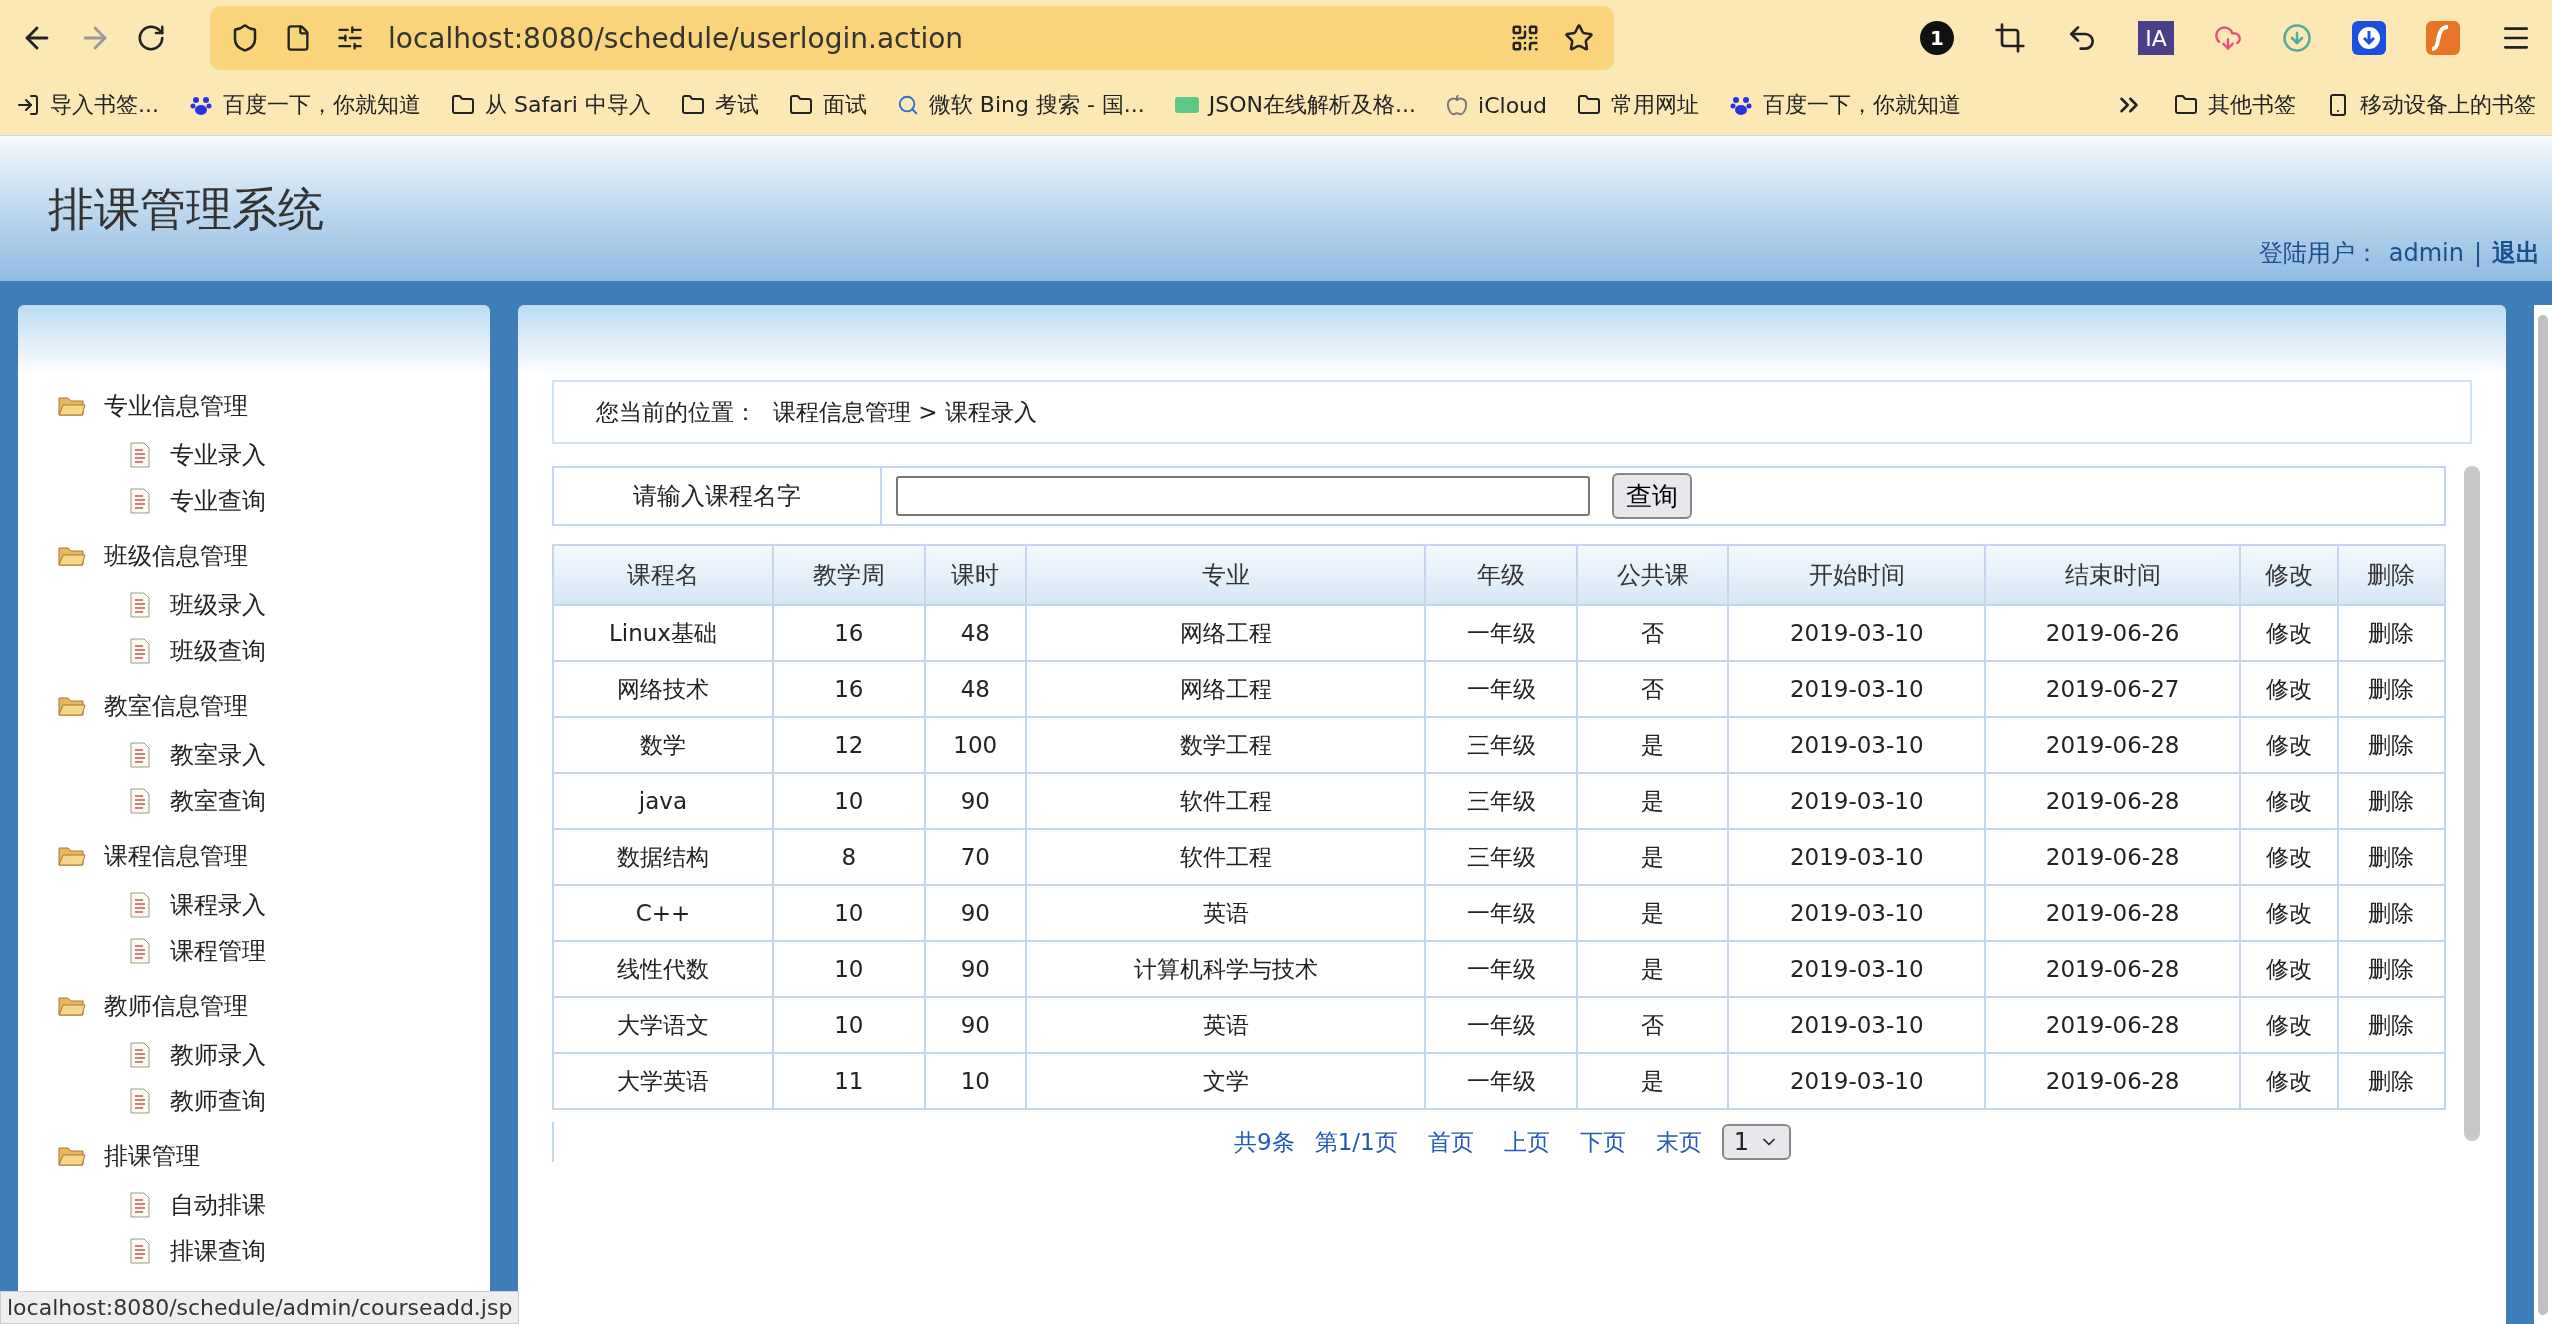 Image resolution: width=2552 pixels, height=1324 pixels. What do you see at coordinates (848, 575) in the screenshot?
I see `column-header: 教学周` at bounding box center [848, 575].